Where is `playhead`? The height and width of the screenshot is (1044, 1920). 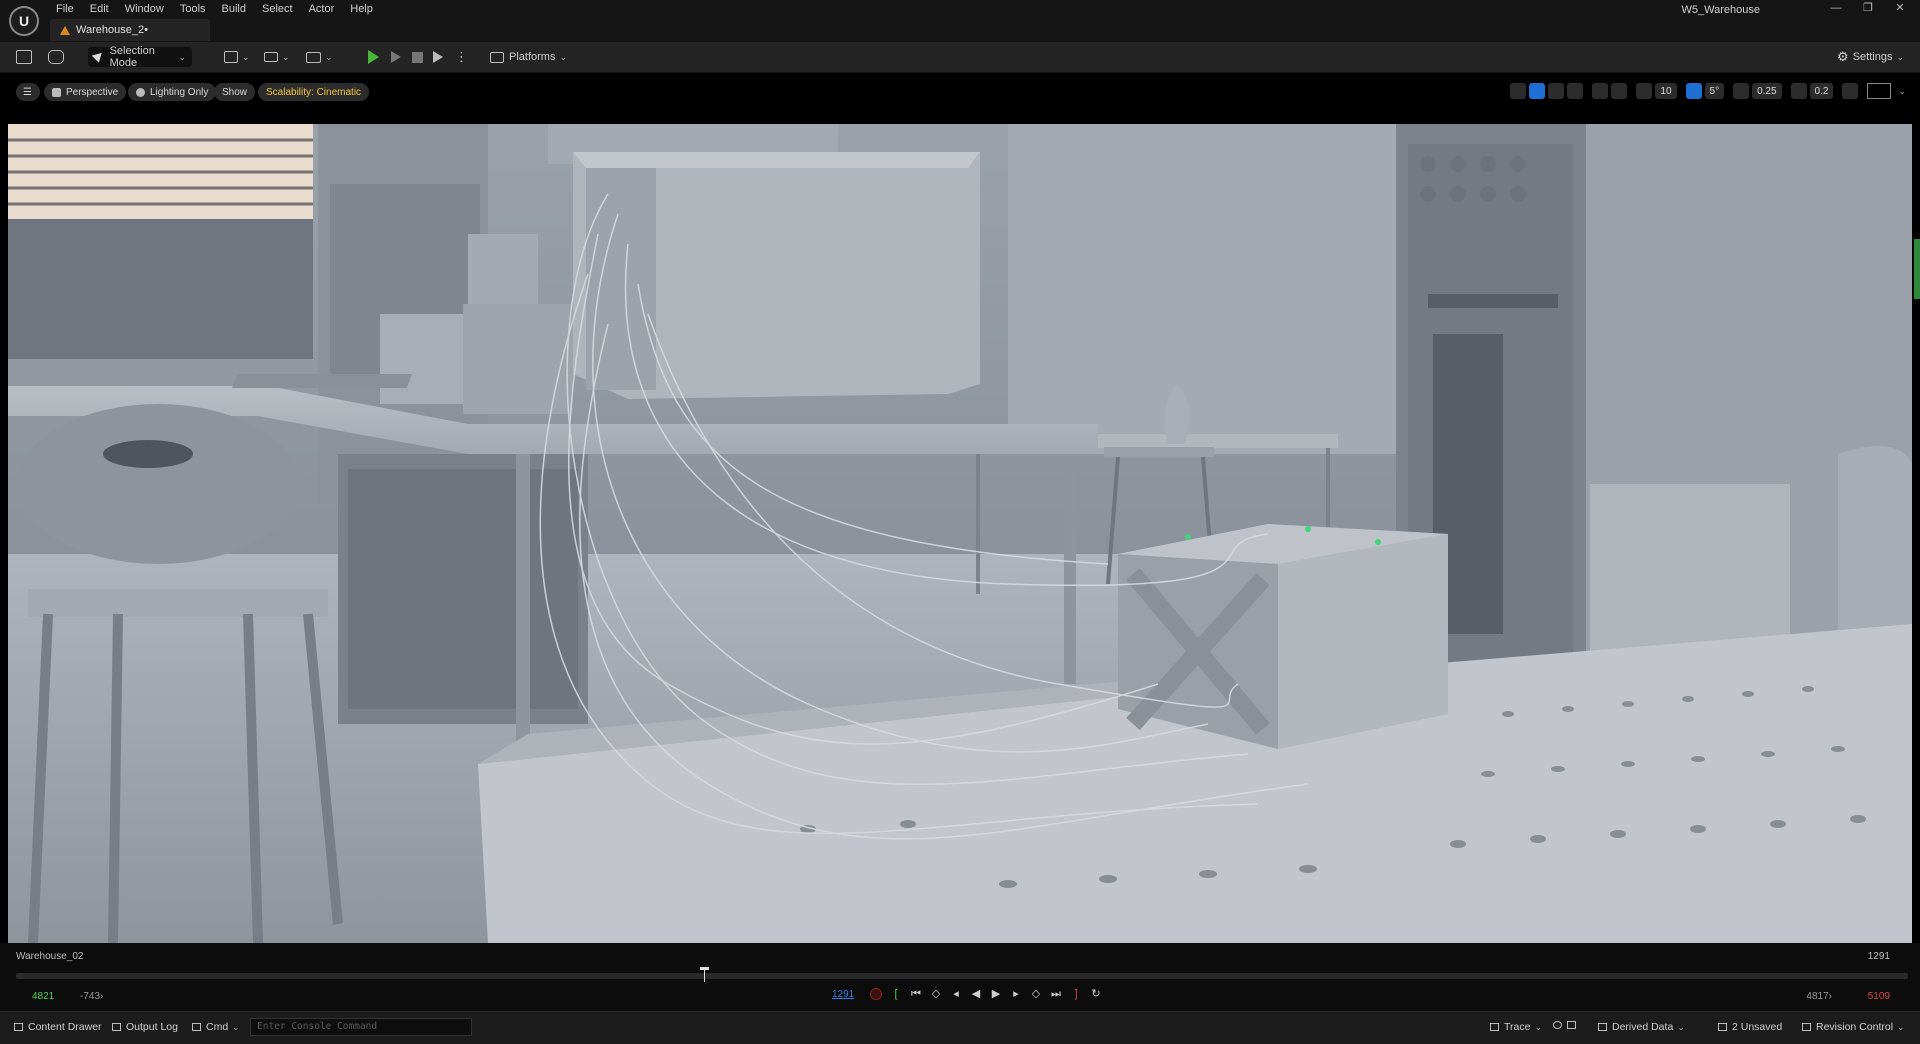
playhead is located at coordinates (704, 974).